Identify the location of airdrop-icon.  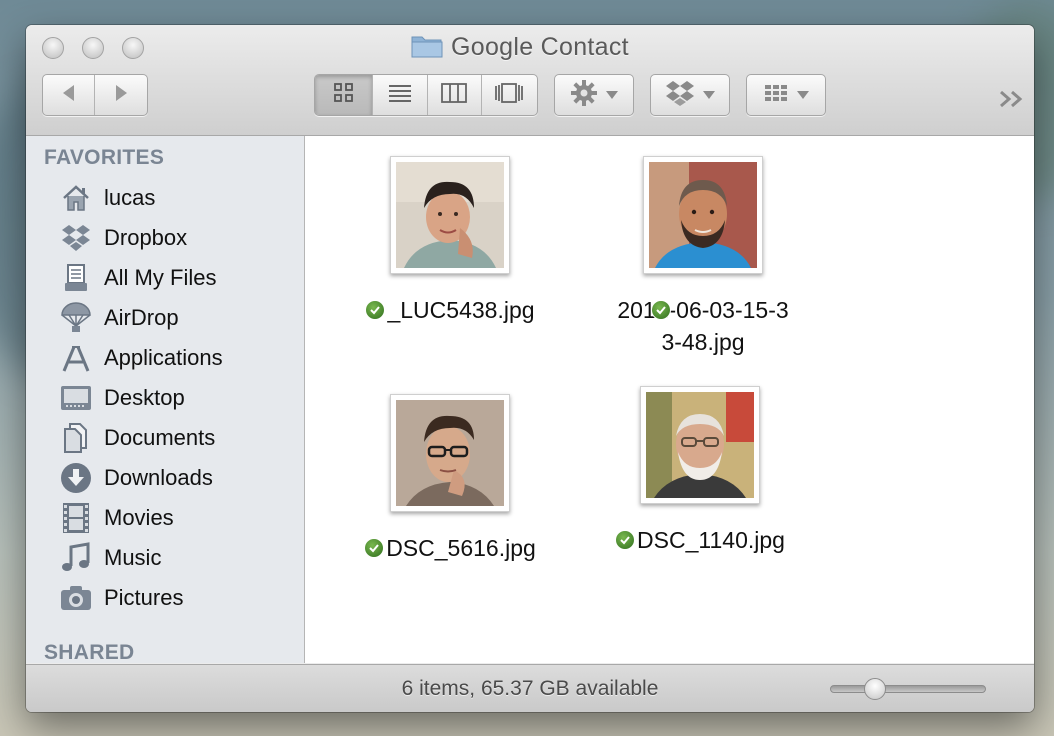
(76, 318).